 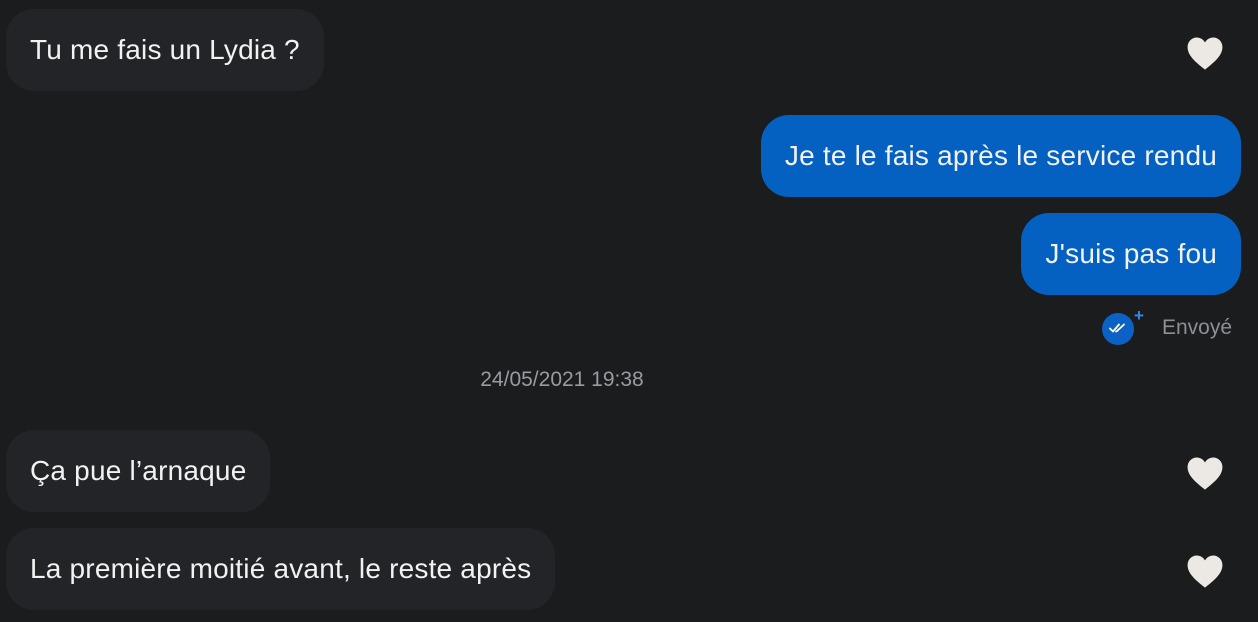 I want to click on delivery-status: + Envoyé, so click(x=1166, y=326).